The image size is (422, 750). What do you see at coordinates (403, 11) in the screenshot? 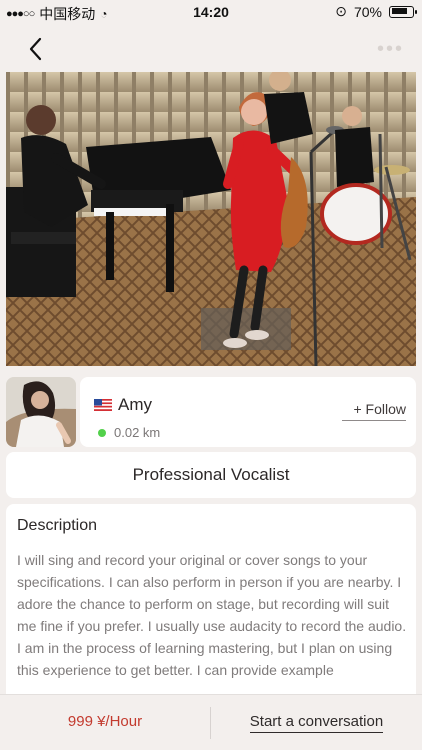
I see `battery-icon` at bounding box center [403, 11].